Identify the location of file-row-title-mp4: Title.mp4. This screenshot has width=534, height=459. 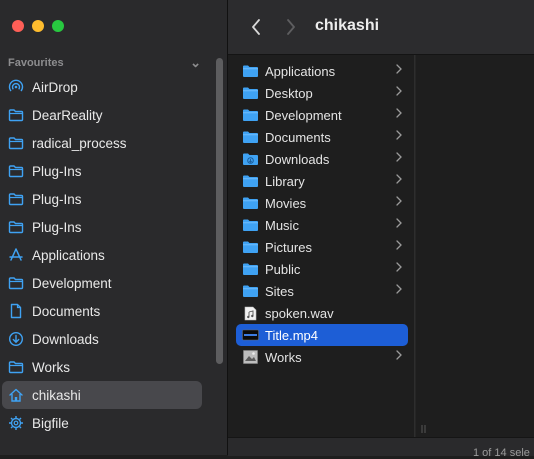
(322, 335).